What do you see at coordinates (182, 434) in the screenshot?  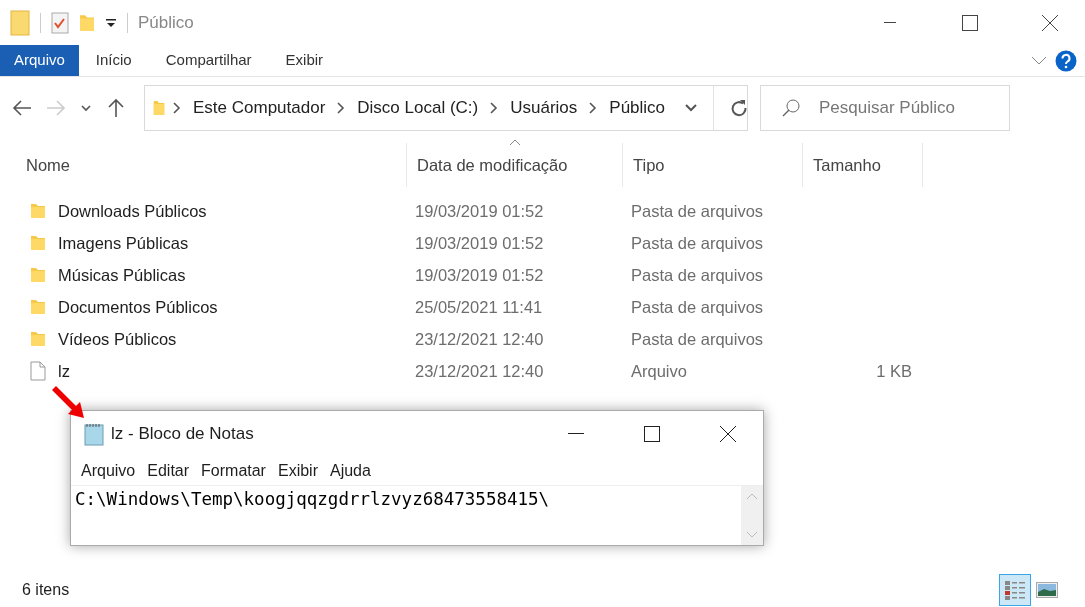 I see `window-title: lz - Bloco de Notas` at bounding box center [182, 434].